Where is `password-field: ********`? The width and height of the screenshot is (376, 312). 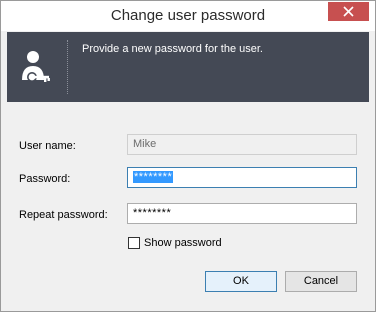 password-field: ******** is located at coordinates (242, 177).